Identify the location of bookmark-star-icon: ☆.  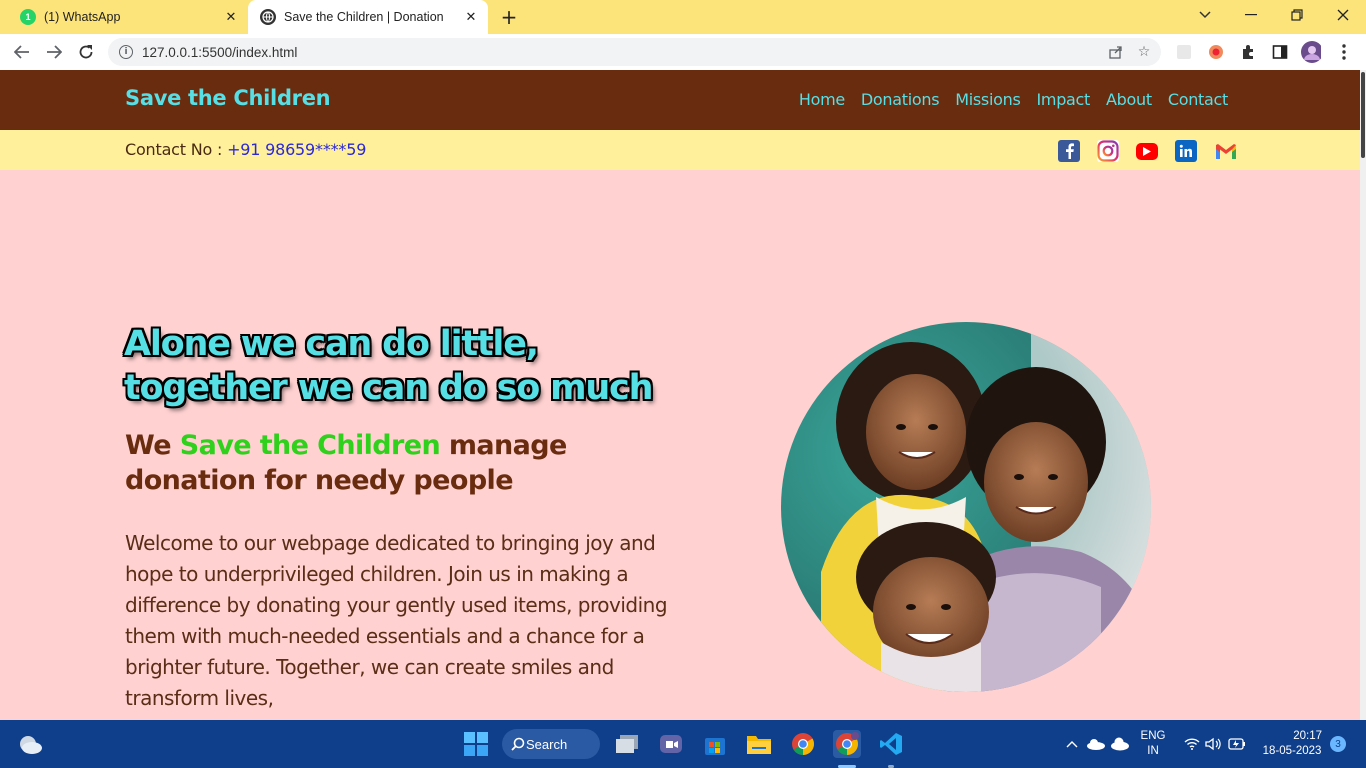
(1144, 52).